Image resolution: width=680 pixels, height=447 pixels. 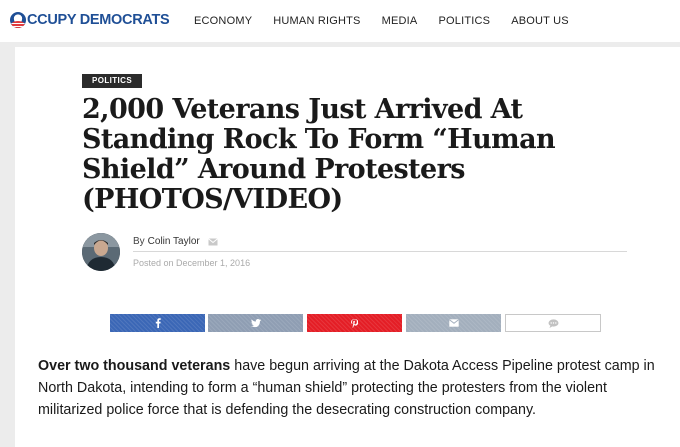 I want to click on site-logo: CCUPY DEMOCRATS, so click(x=90, y=20).